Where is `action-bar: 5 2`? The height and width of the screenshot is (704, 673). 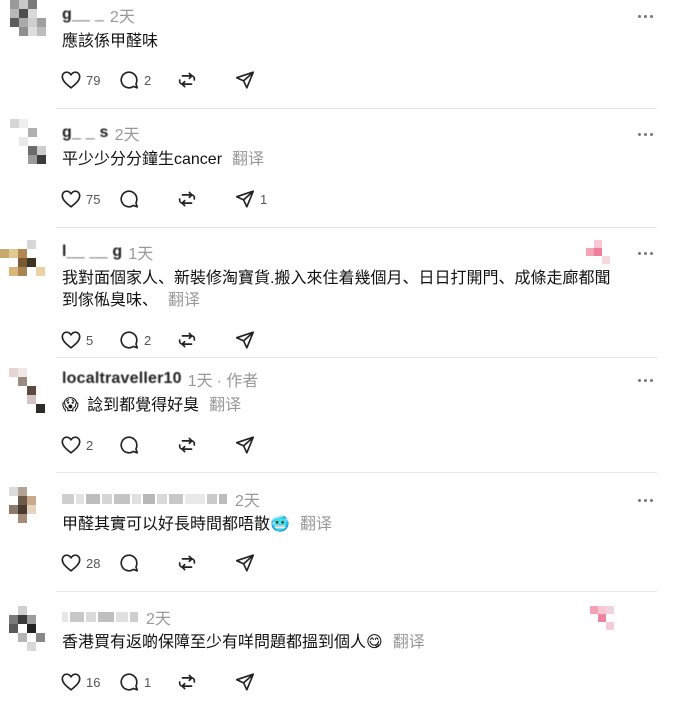
action-bar: 5 2 is located at coordinates (176, 340).